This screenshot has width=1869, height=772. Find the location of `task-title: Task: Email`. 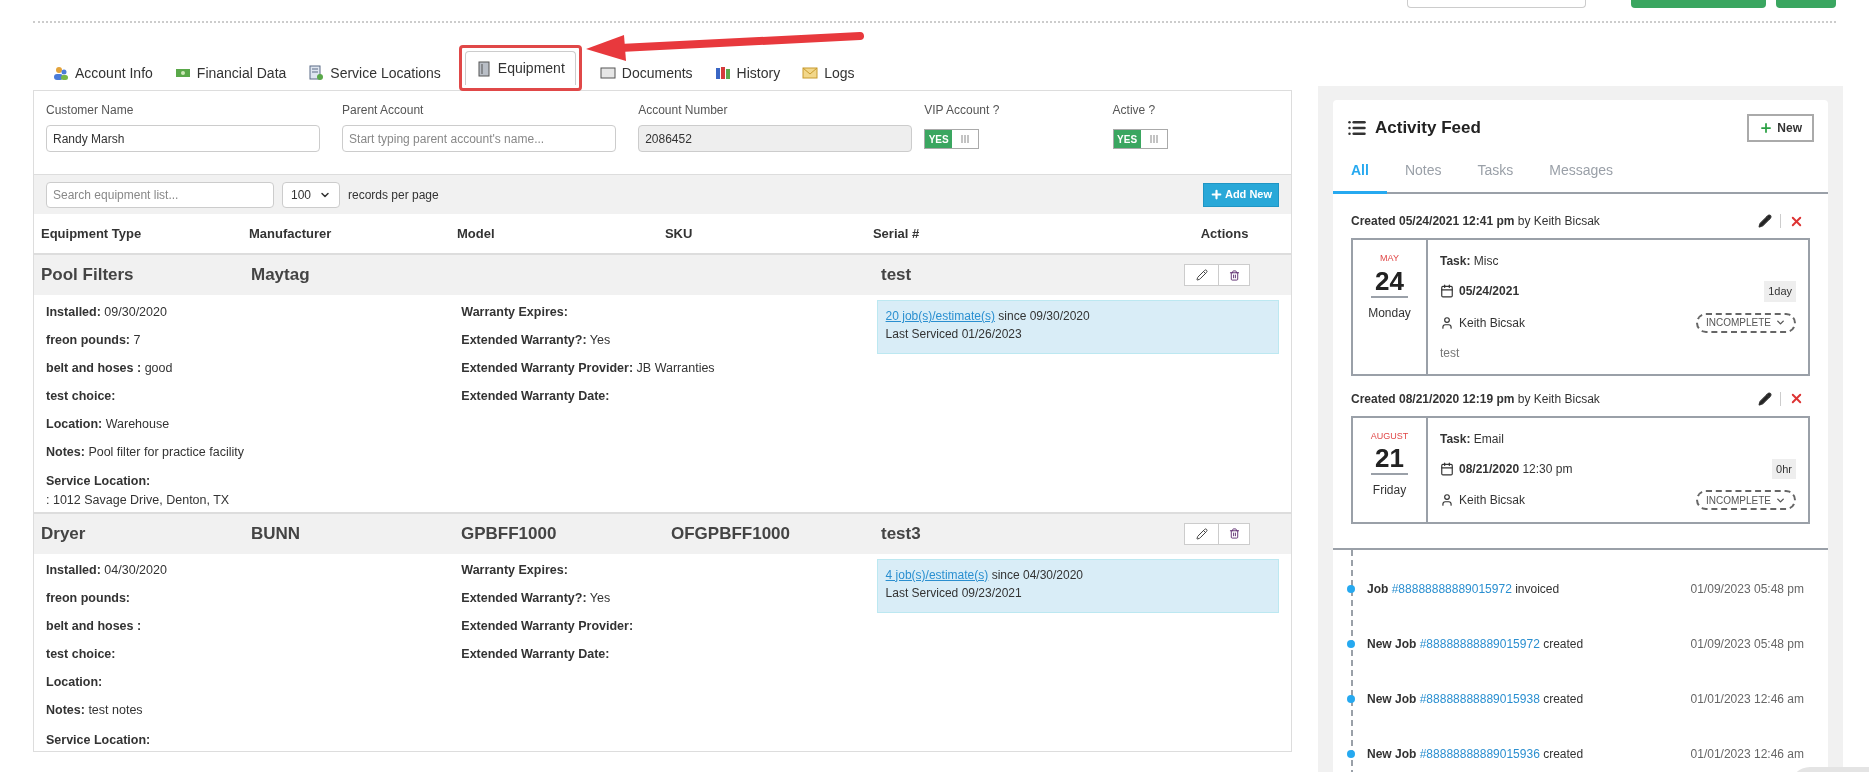

task-title: Task: Email is located at coordinates (1472, 439).